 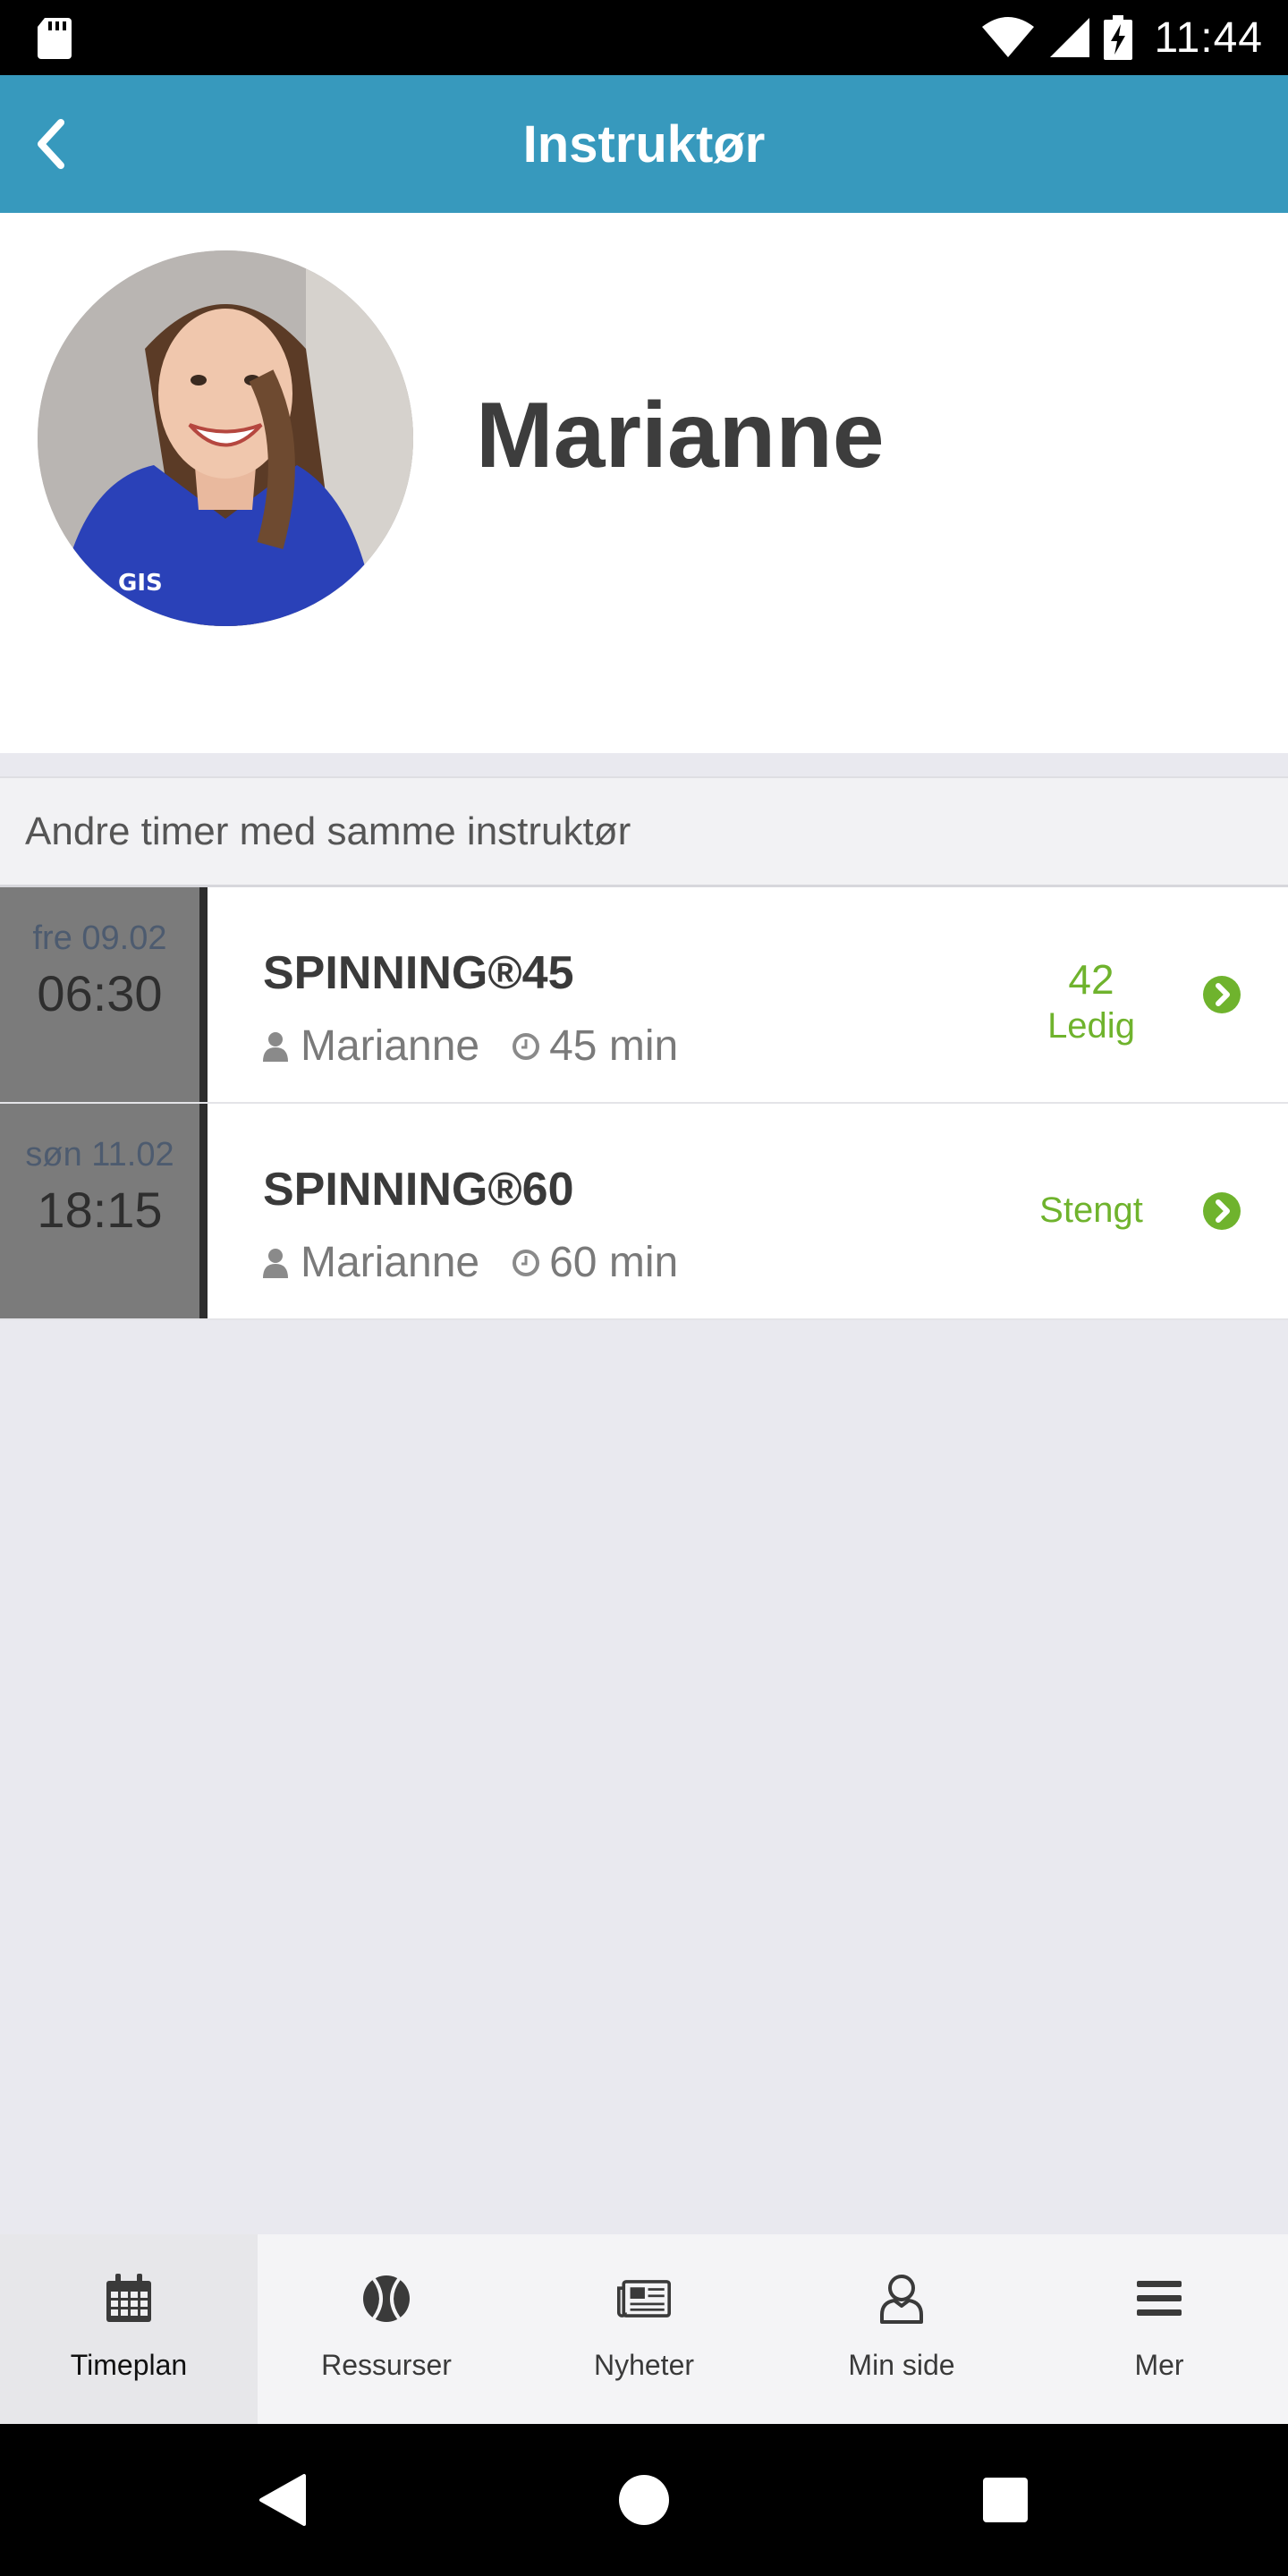 What do you see at coordinates (644, 2299) in the screenshot?
I see `newspaper-icon` at bounding box center [644, 2299].